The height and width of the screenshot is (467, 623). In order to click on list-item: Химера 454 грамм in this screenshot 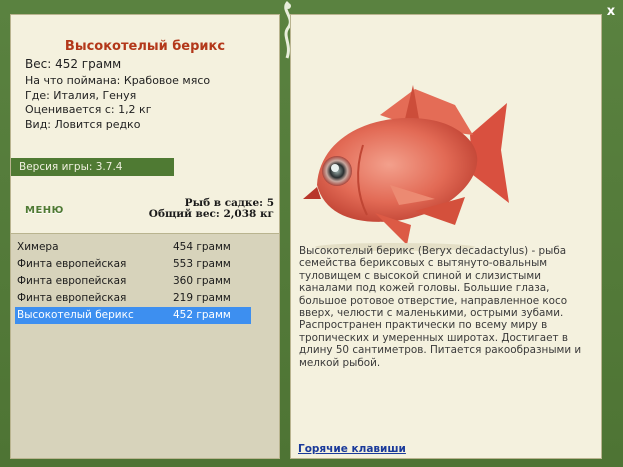, I will do `click(133, 247)`.